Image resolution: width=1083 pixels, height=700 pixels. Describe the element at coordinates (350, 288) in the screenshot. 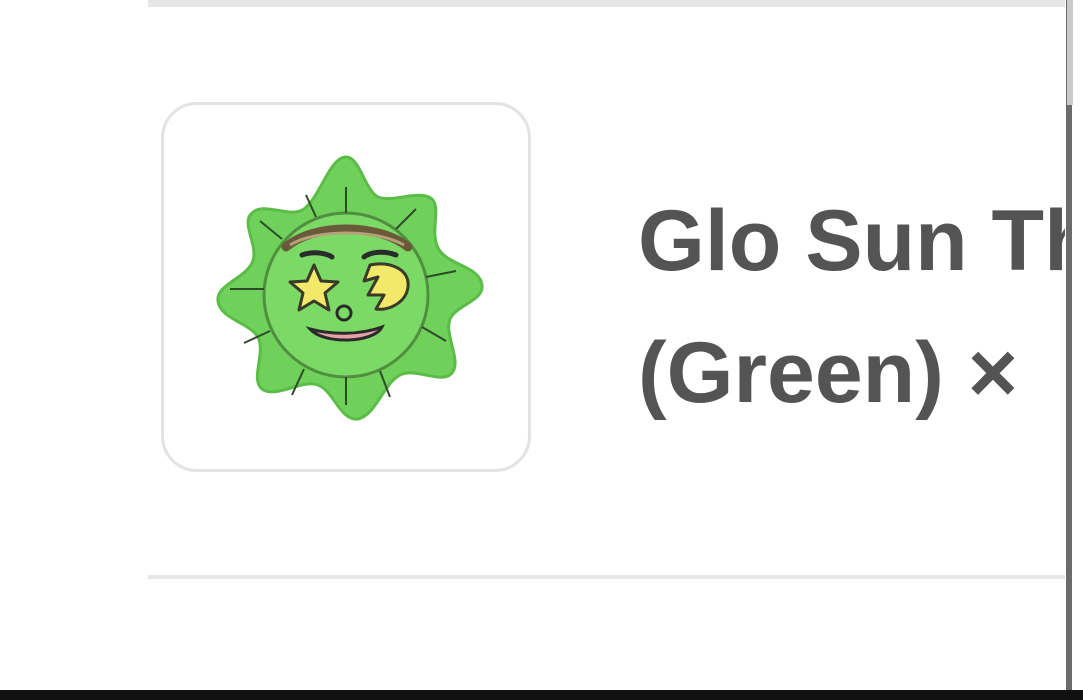

I see `green-sun-plush-image` at that location.